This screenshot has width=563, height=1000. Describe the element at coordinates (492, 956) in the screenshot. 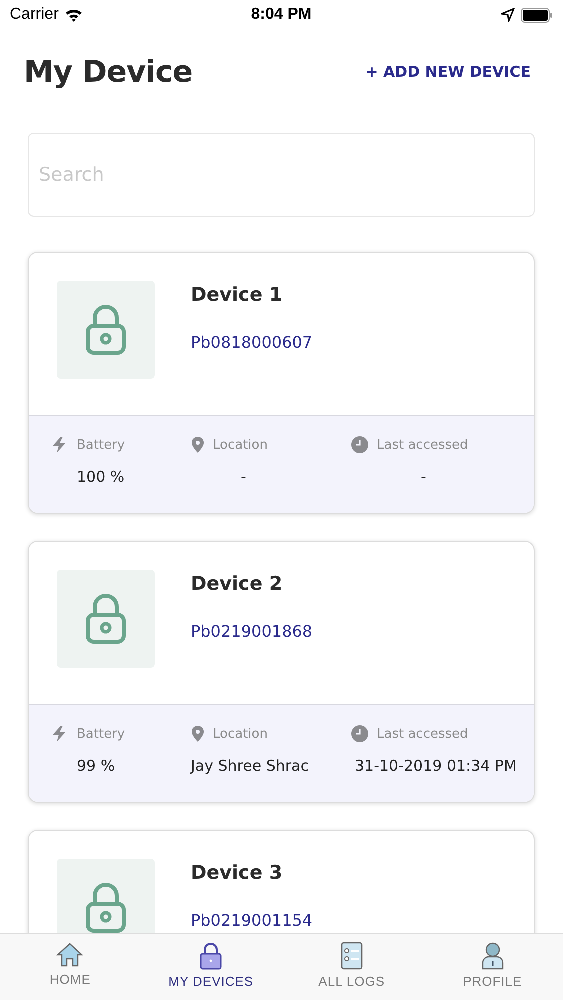

I see `person-icon` at that location.